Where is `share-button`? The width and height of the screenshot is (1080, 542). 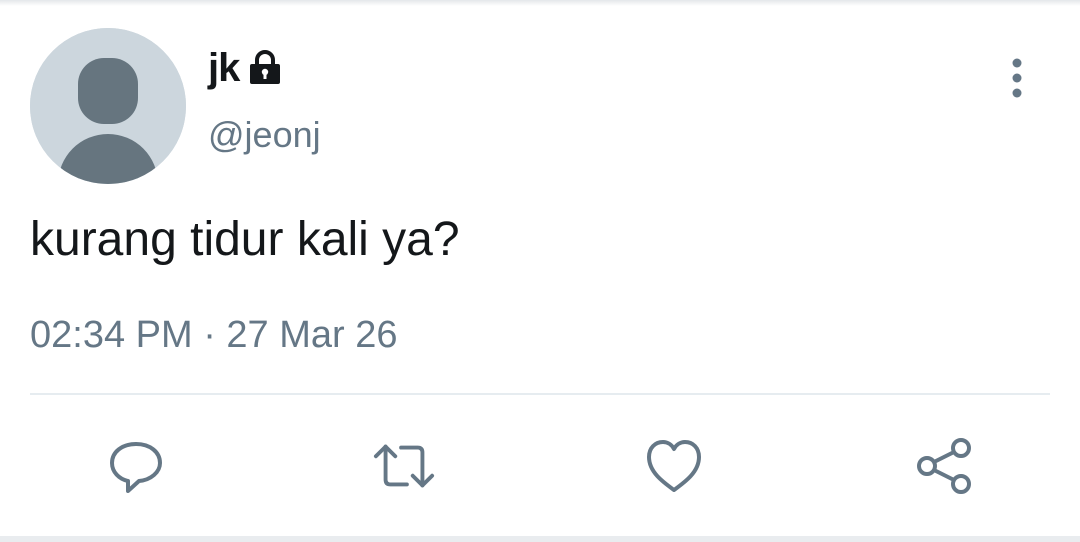
share-button is located at coordinates (944, 466).